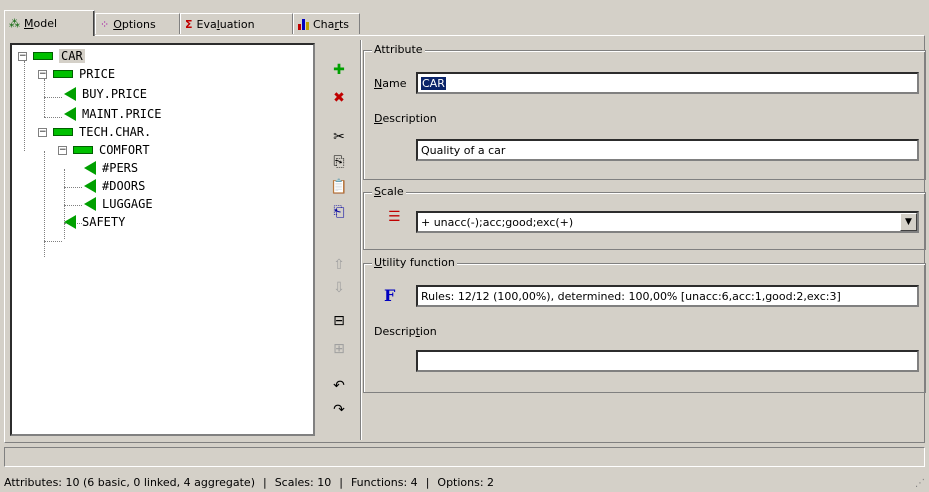 The image size is (929, 492). I want to click on paste-icon: 📋, so click(339, 187).